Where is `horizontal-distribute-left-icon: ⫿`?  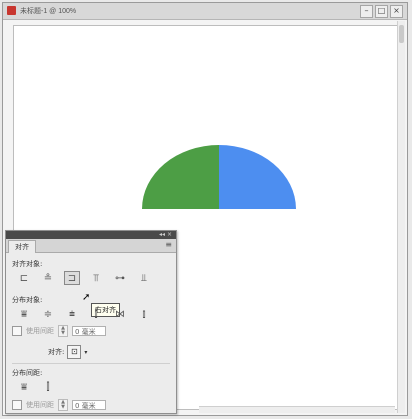
horizontal-distribute-left-icon: ⫿ is located at coordinates (96, 314).